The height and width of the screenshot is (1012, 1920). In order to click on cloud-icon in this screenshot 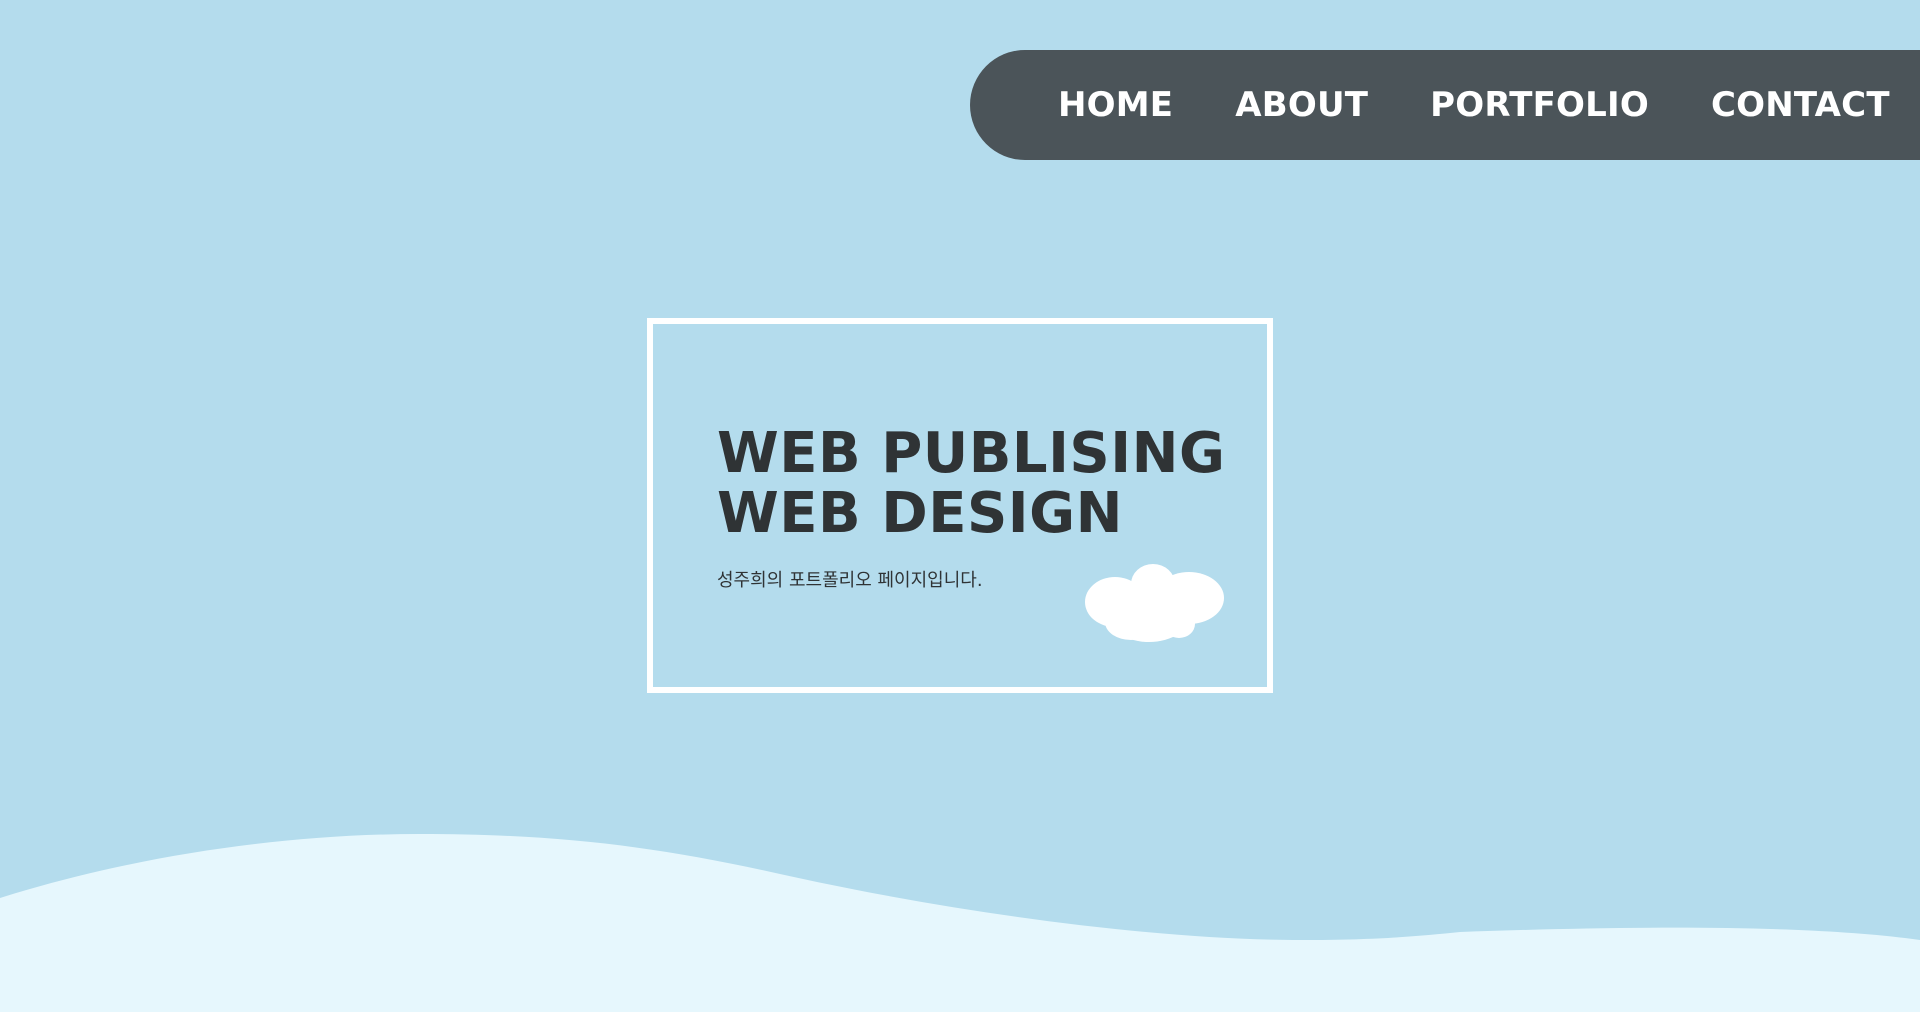, I will do `click(1154, 603)`.